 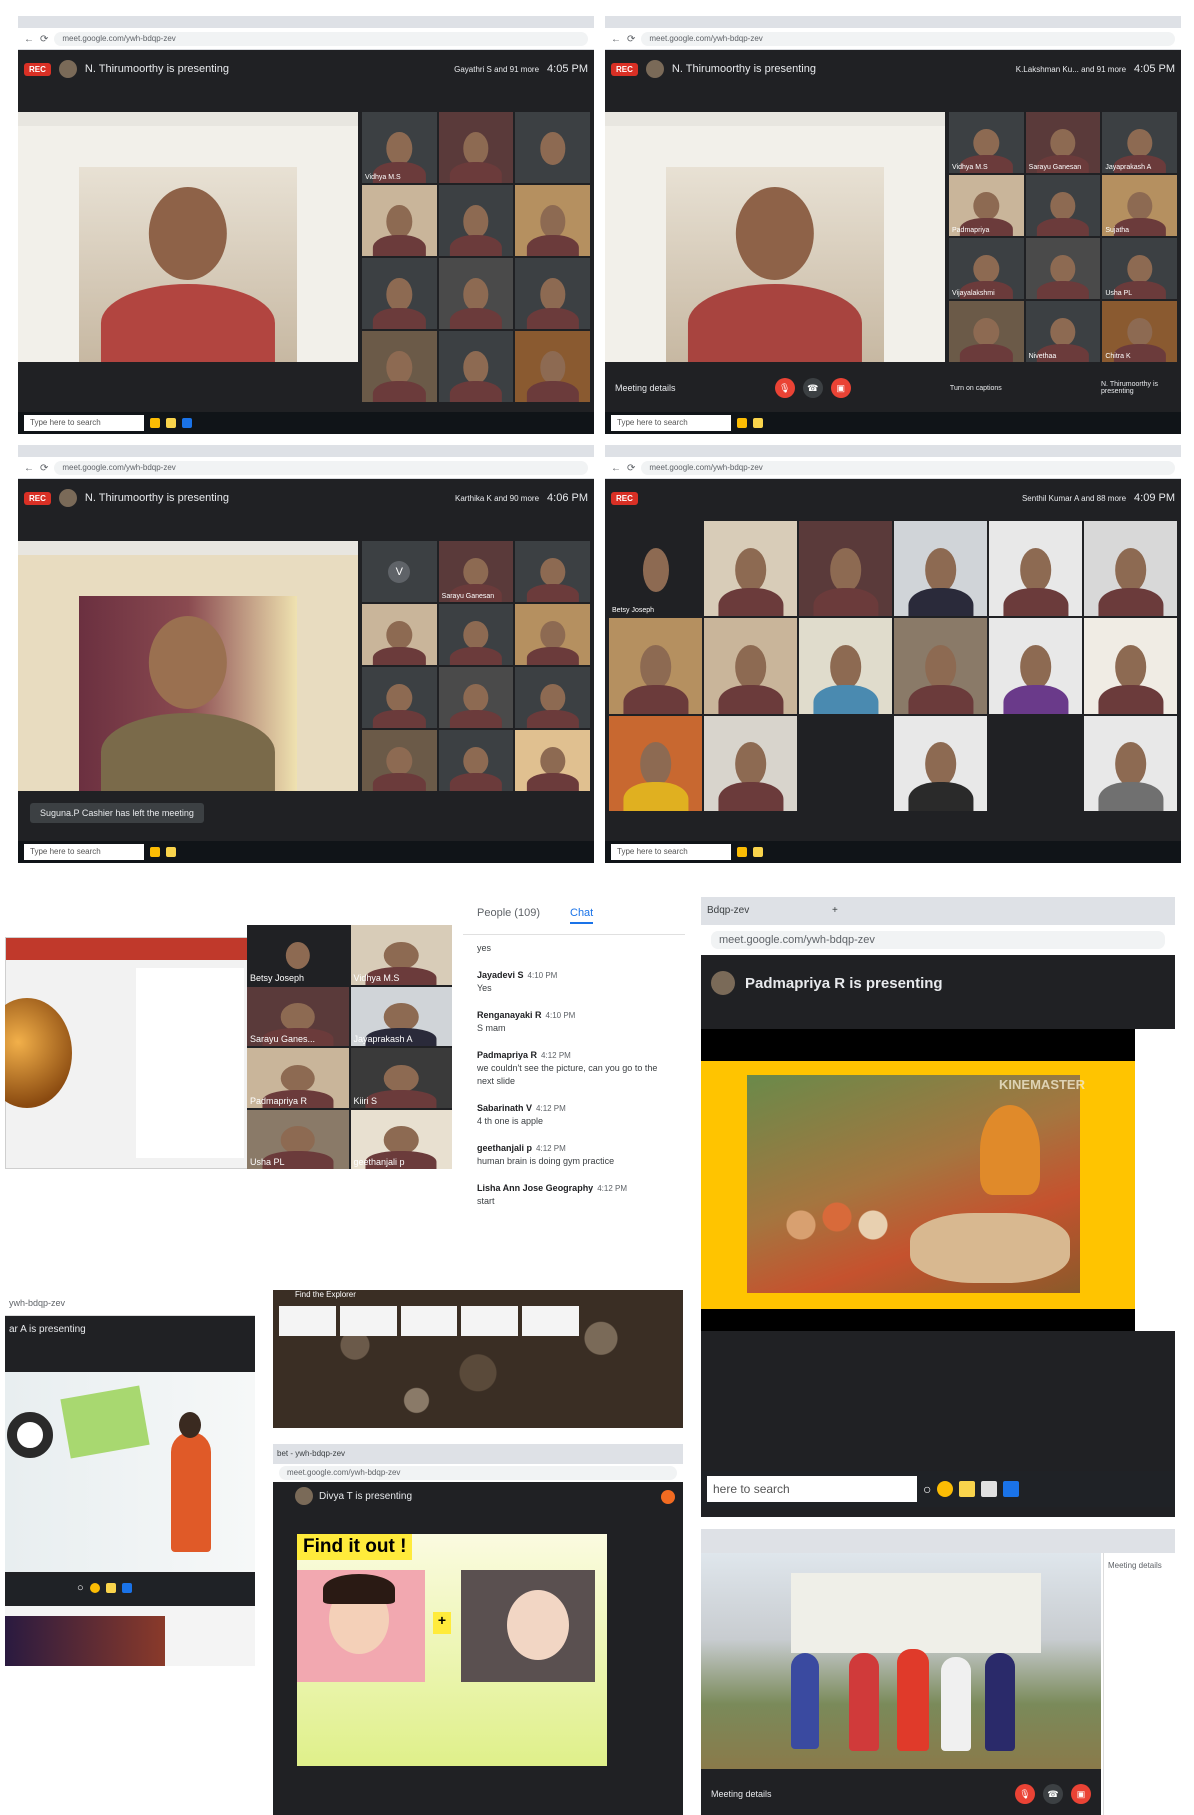 I want to click on taskbar-search: here to search, so click(x=812, y=1489).